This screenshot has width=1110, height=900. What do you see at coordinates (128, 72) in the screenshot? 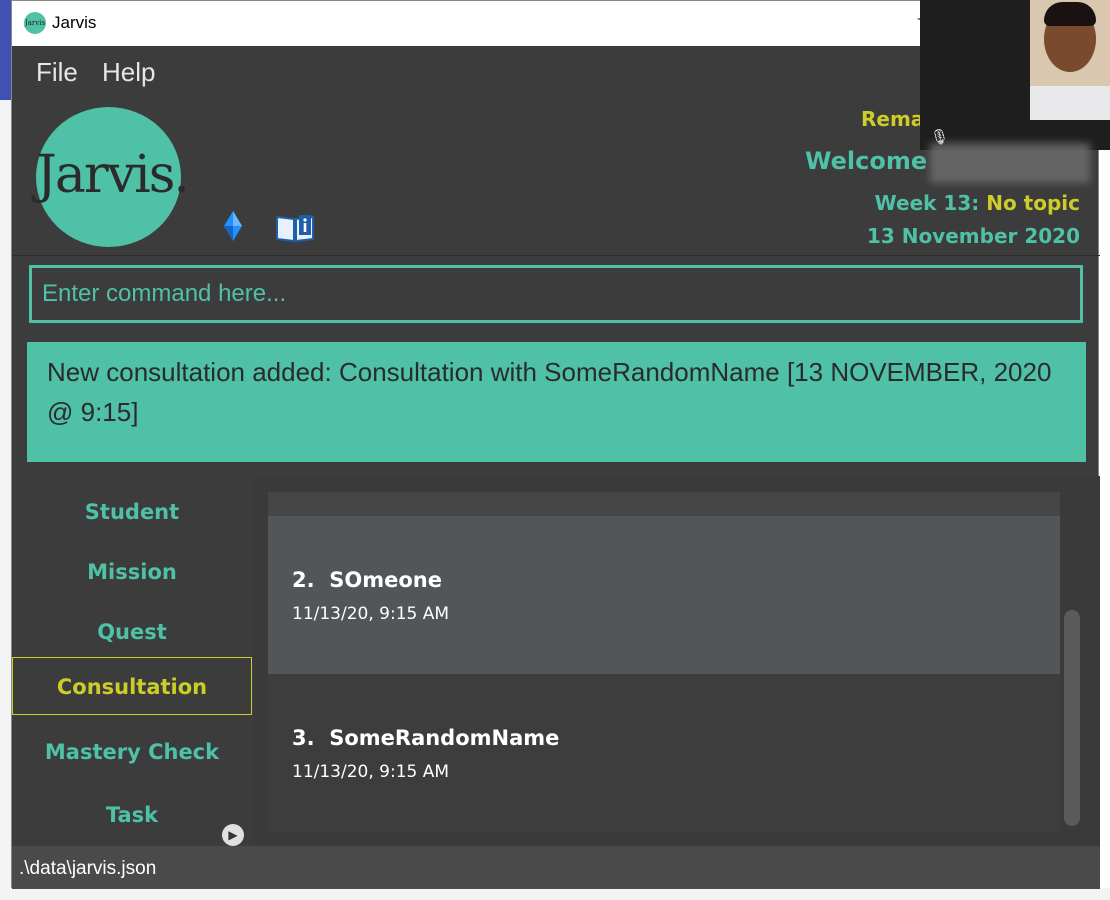
I see `menu-help: Help` at bounding box center [128, 72].